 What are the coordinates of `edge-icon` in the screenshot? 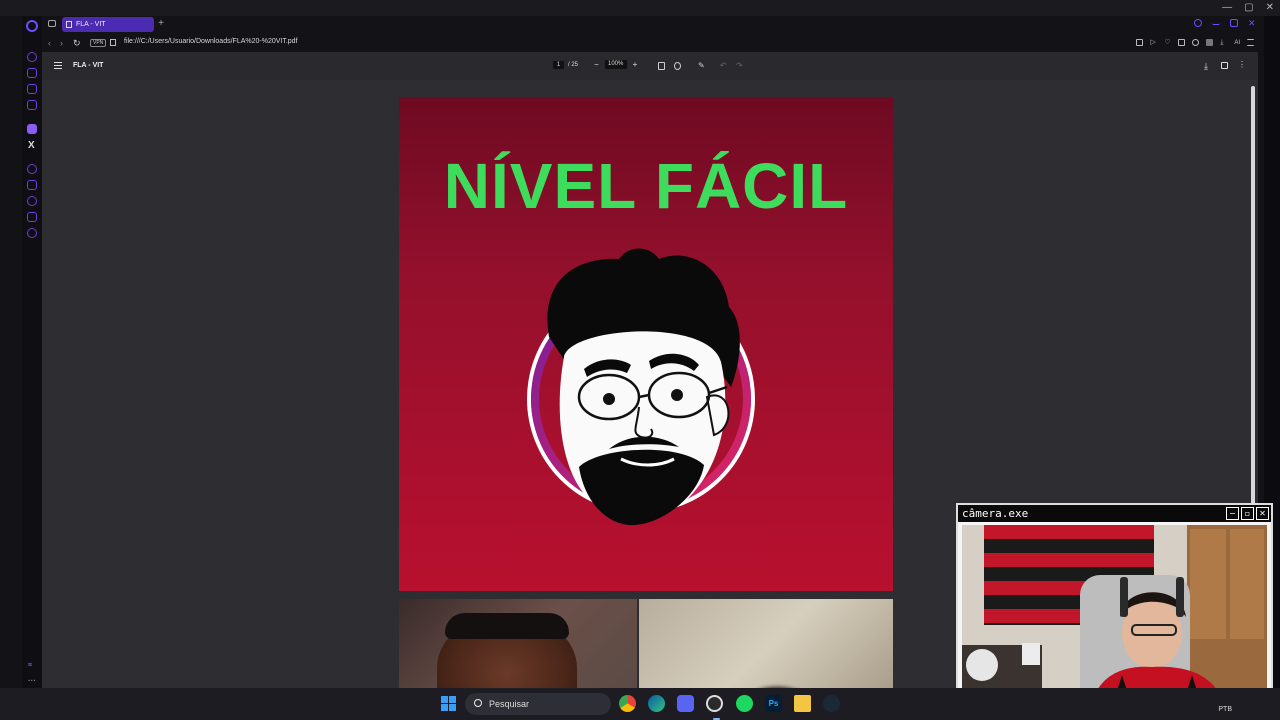 It's located at (656, 703).